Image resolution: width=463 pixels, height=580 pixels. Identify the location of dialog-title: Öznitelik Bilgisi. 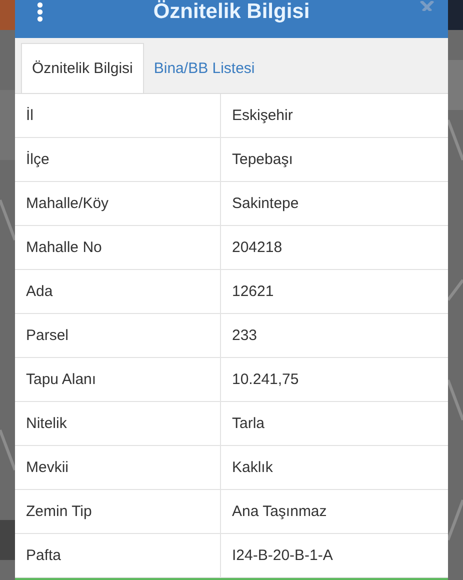
(231, 12).